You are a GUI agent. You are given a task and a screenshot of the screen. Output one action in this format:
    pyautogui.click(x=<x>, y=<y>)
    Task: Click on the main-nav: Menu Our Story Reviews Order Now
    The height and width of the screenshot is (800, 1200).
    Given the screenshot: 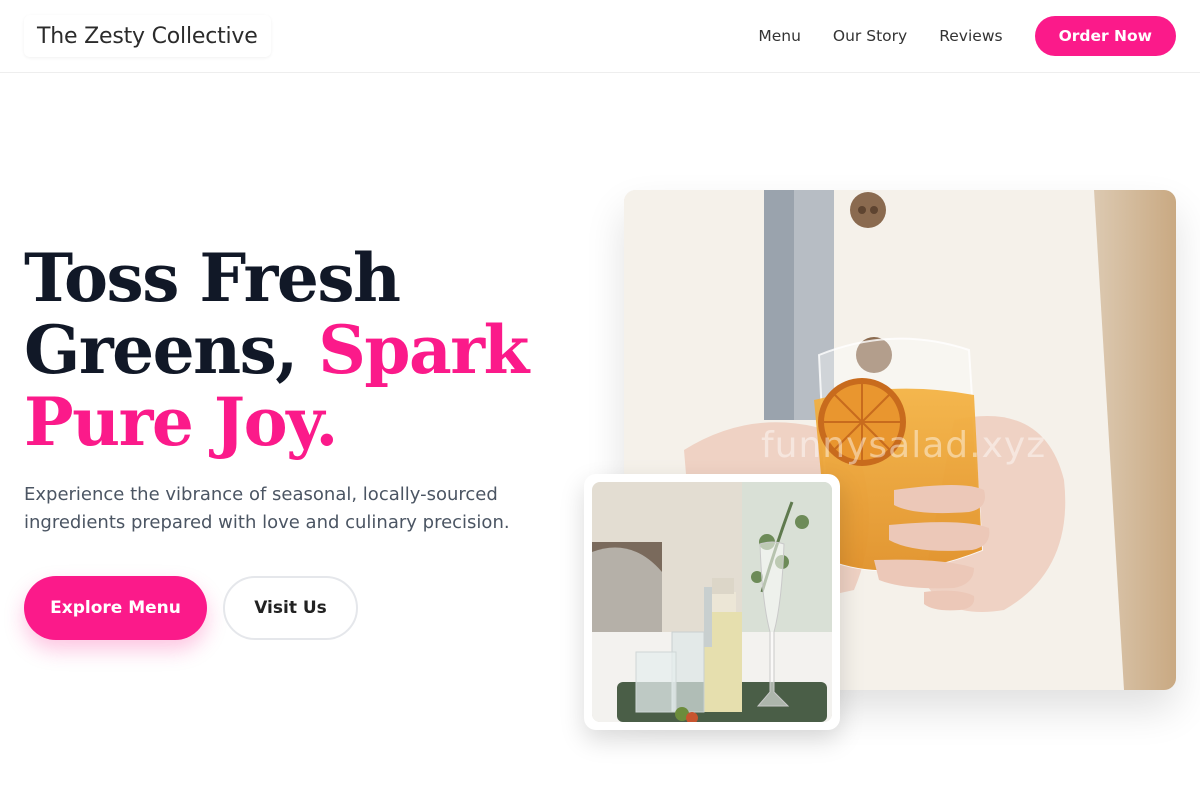 What is the action you would take?
    pyautogui.click(x=967, y=36)
    